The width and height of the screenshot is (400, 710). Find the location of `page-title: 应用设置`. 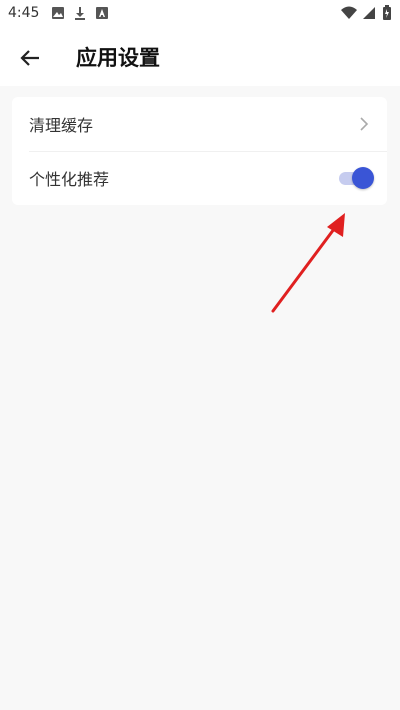

page-title: 应用设置 is located at coordinates (118, 58).